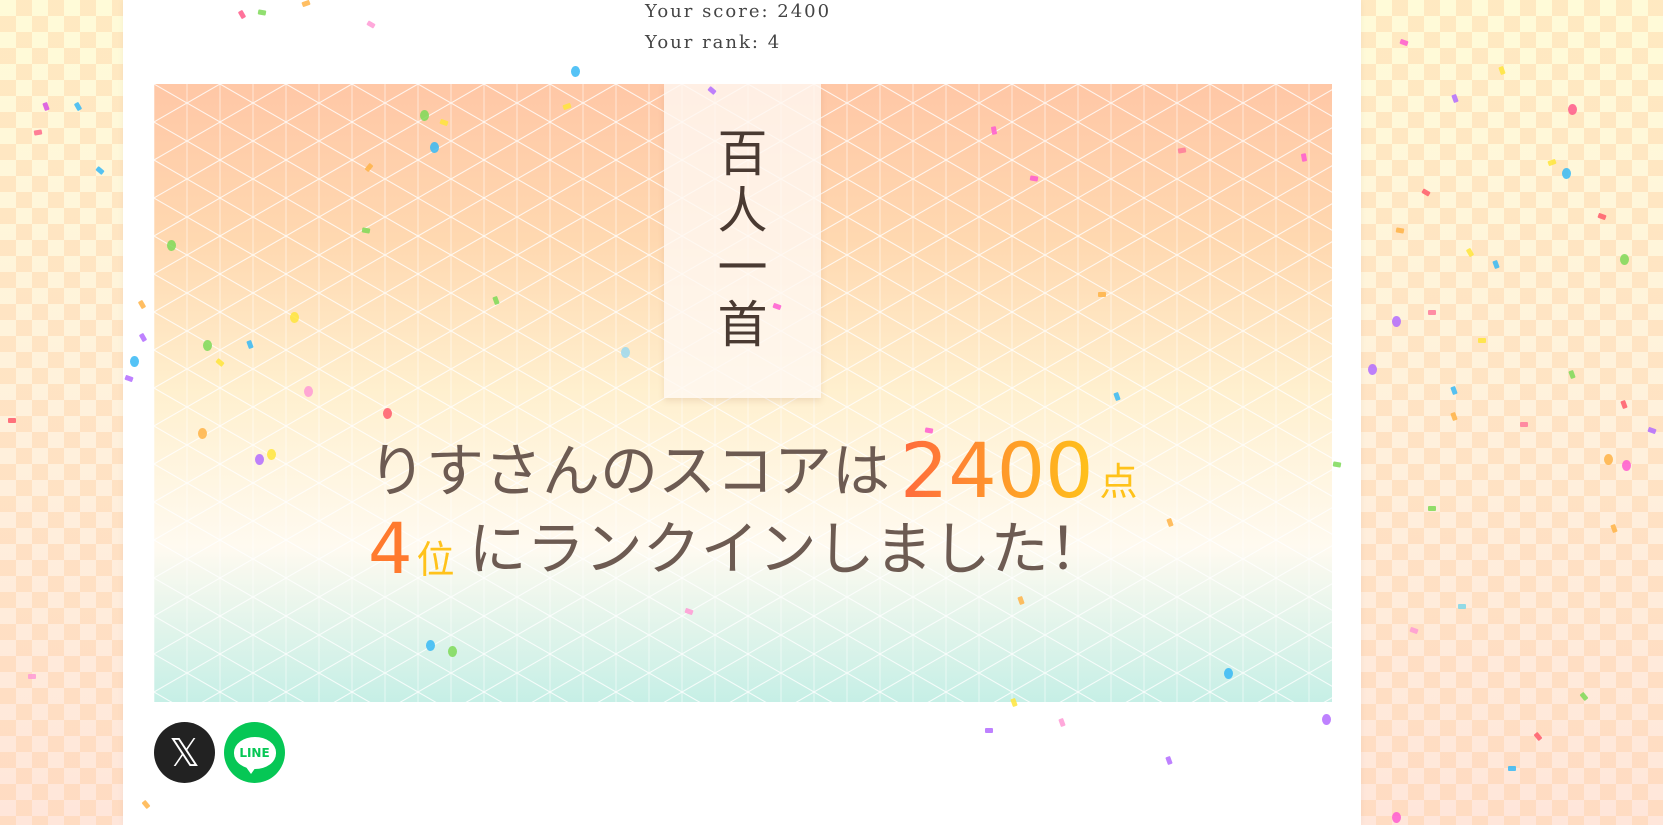 This screenshot has width=1663, height=825. I want to click on rank-unit: 位, so click(435, 560).